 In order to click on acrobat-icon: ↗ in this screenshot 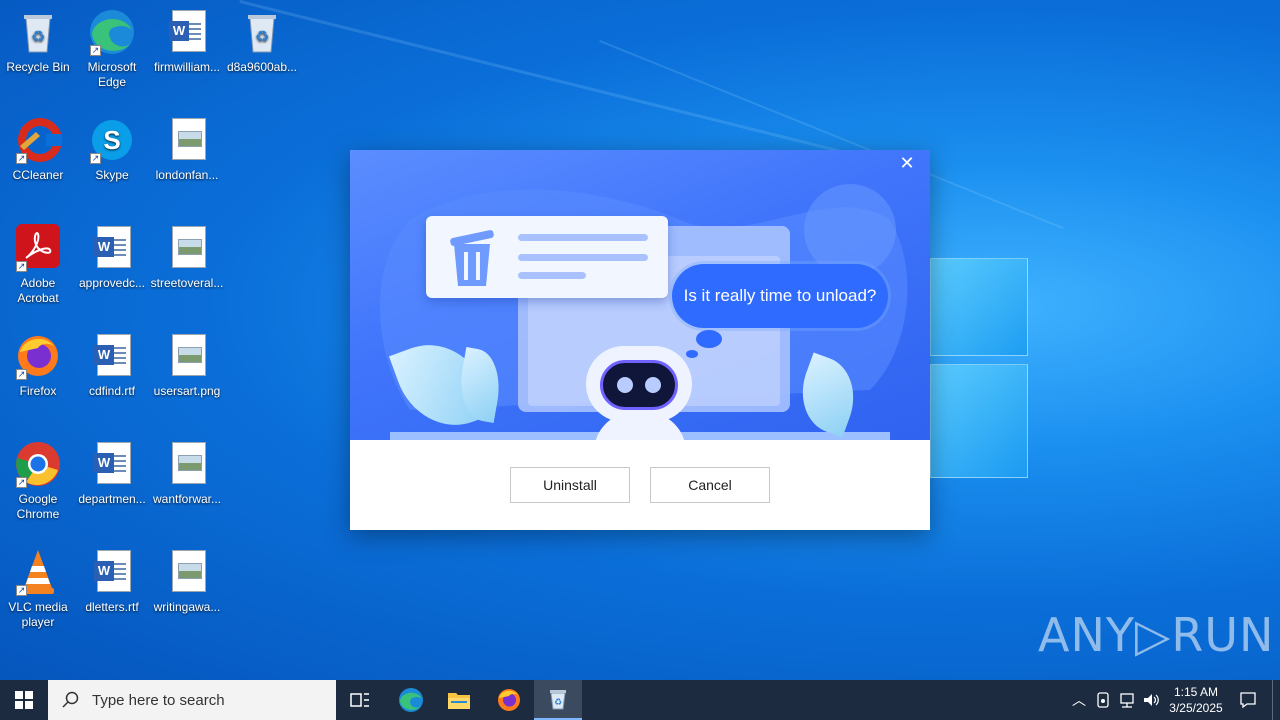, I will do `click(38, 248)`.